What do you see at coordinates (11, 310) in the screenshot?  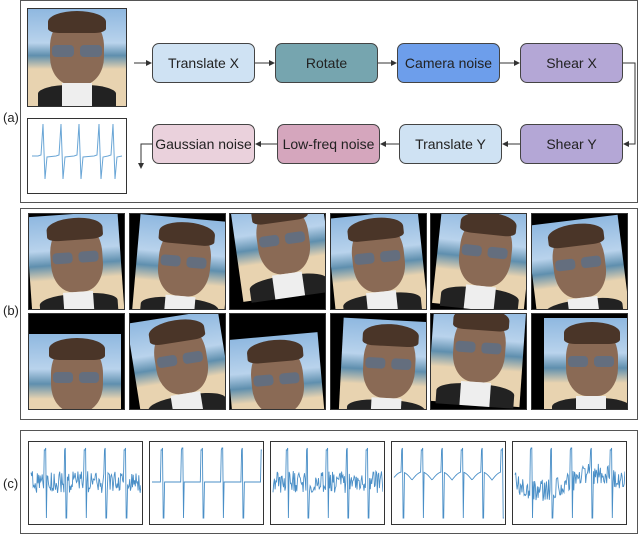 I see `panel-label-b: (b)` at bounding box center [11, 310].